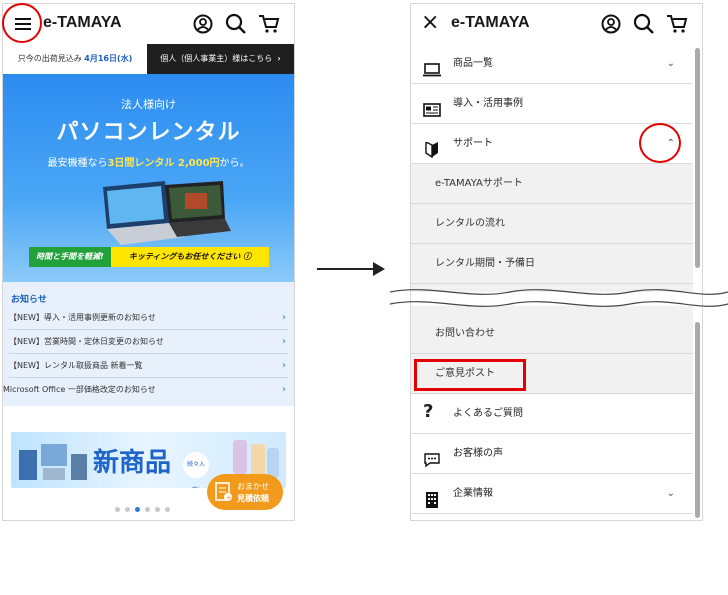 The width and height of the screenshot is (728, 595). What do you see at coordinates (465, 333) in the screenshot?
I see `submenu-item-label: お問い合わせ` at bounding box center [465, 333].